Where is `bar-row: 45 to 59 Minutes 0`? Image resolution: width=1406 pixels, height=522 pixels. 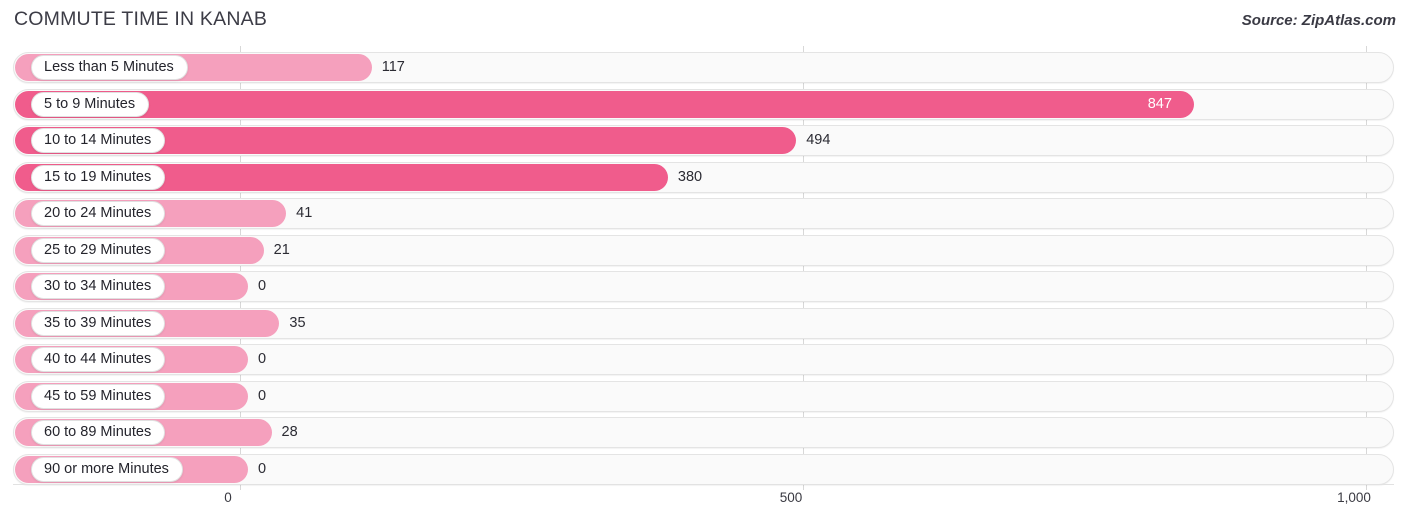
bar-row: 45 to 59 Minutes 0 is located at coordinates (703, 396).